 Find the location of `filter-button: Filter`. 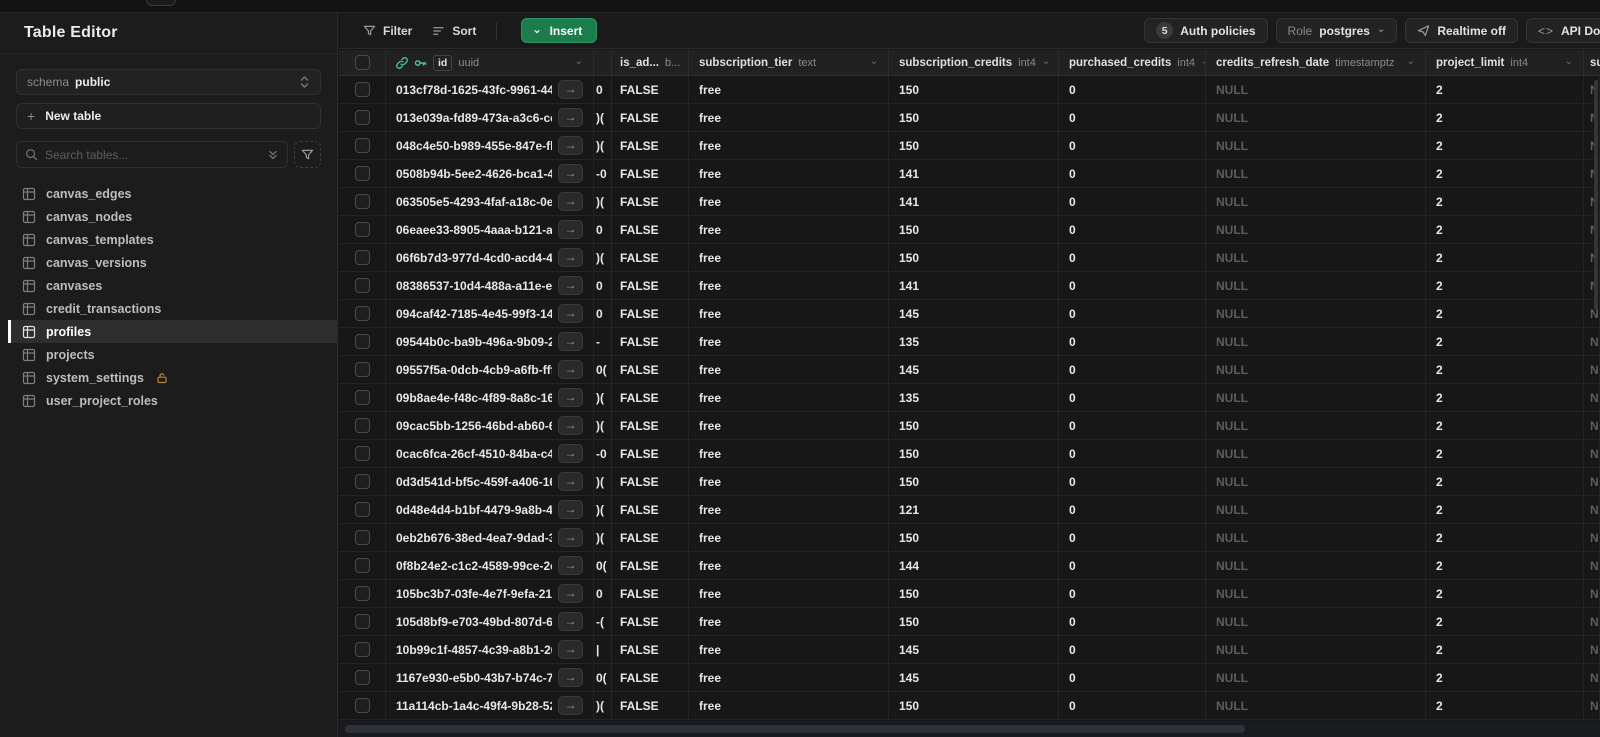

filter-button: Filter is located at coordinates (387, 31).